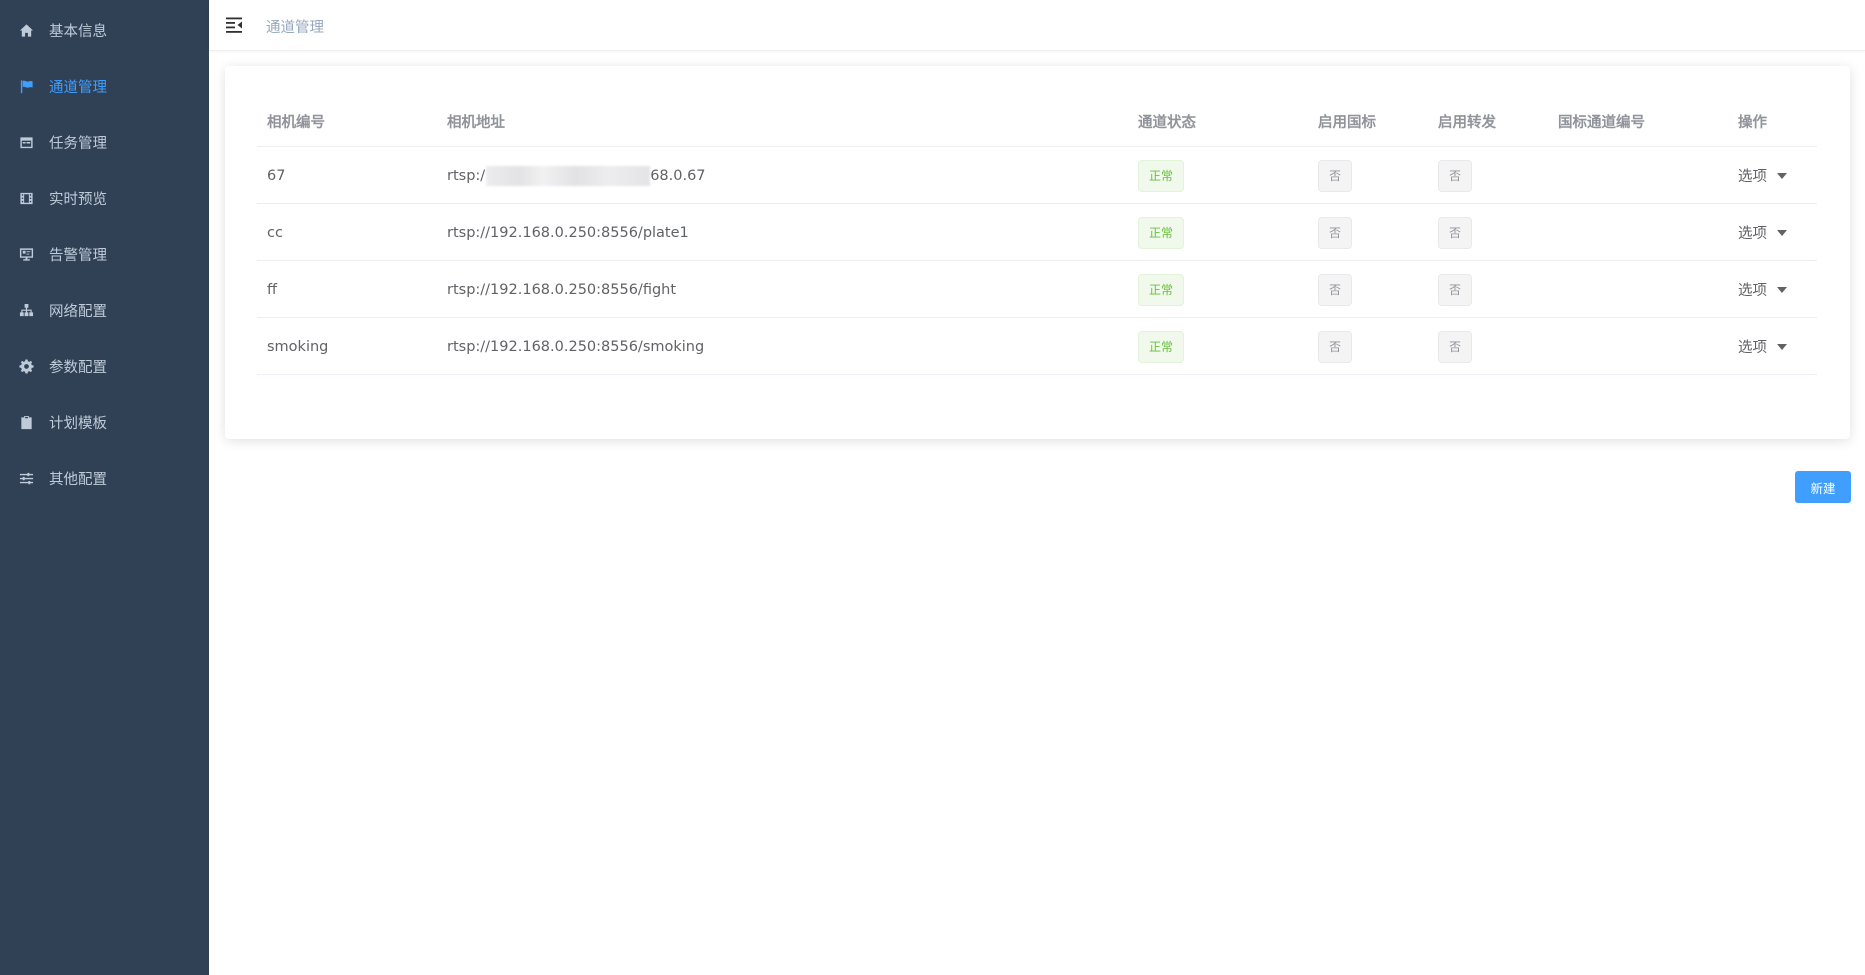 This screenshot has height=975, width=1865. What do you see at coordinates (26, 142) in the screenshot?
I see `calendar-icon` at bounding box center [26, 142].